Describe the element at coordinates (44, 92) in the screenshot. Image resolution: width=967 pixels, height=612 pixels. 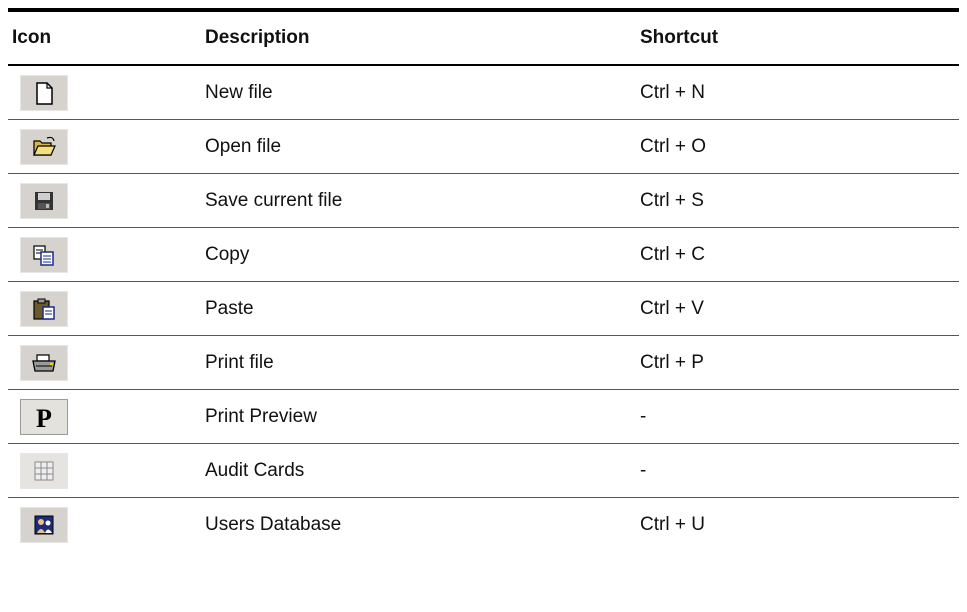
I see `new-file-icon` at that location.